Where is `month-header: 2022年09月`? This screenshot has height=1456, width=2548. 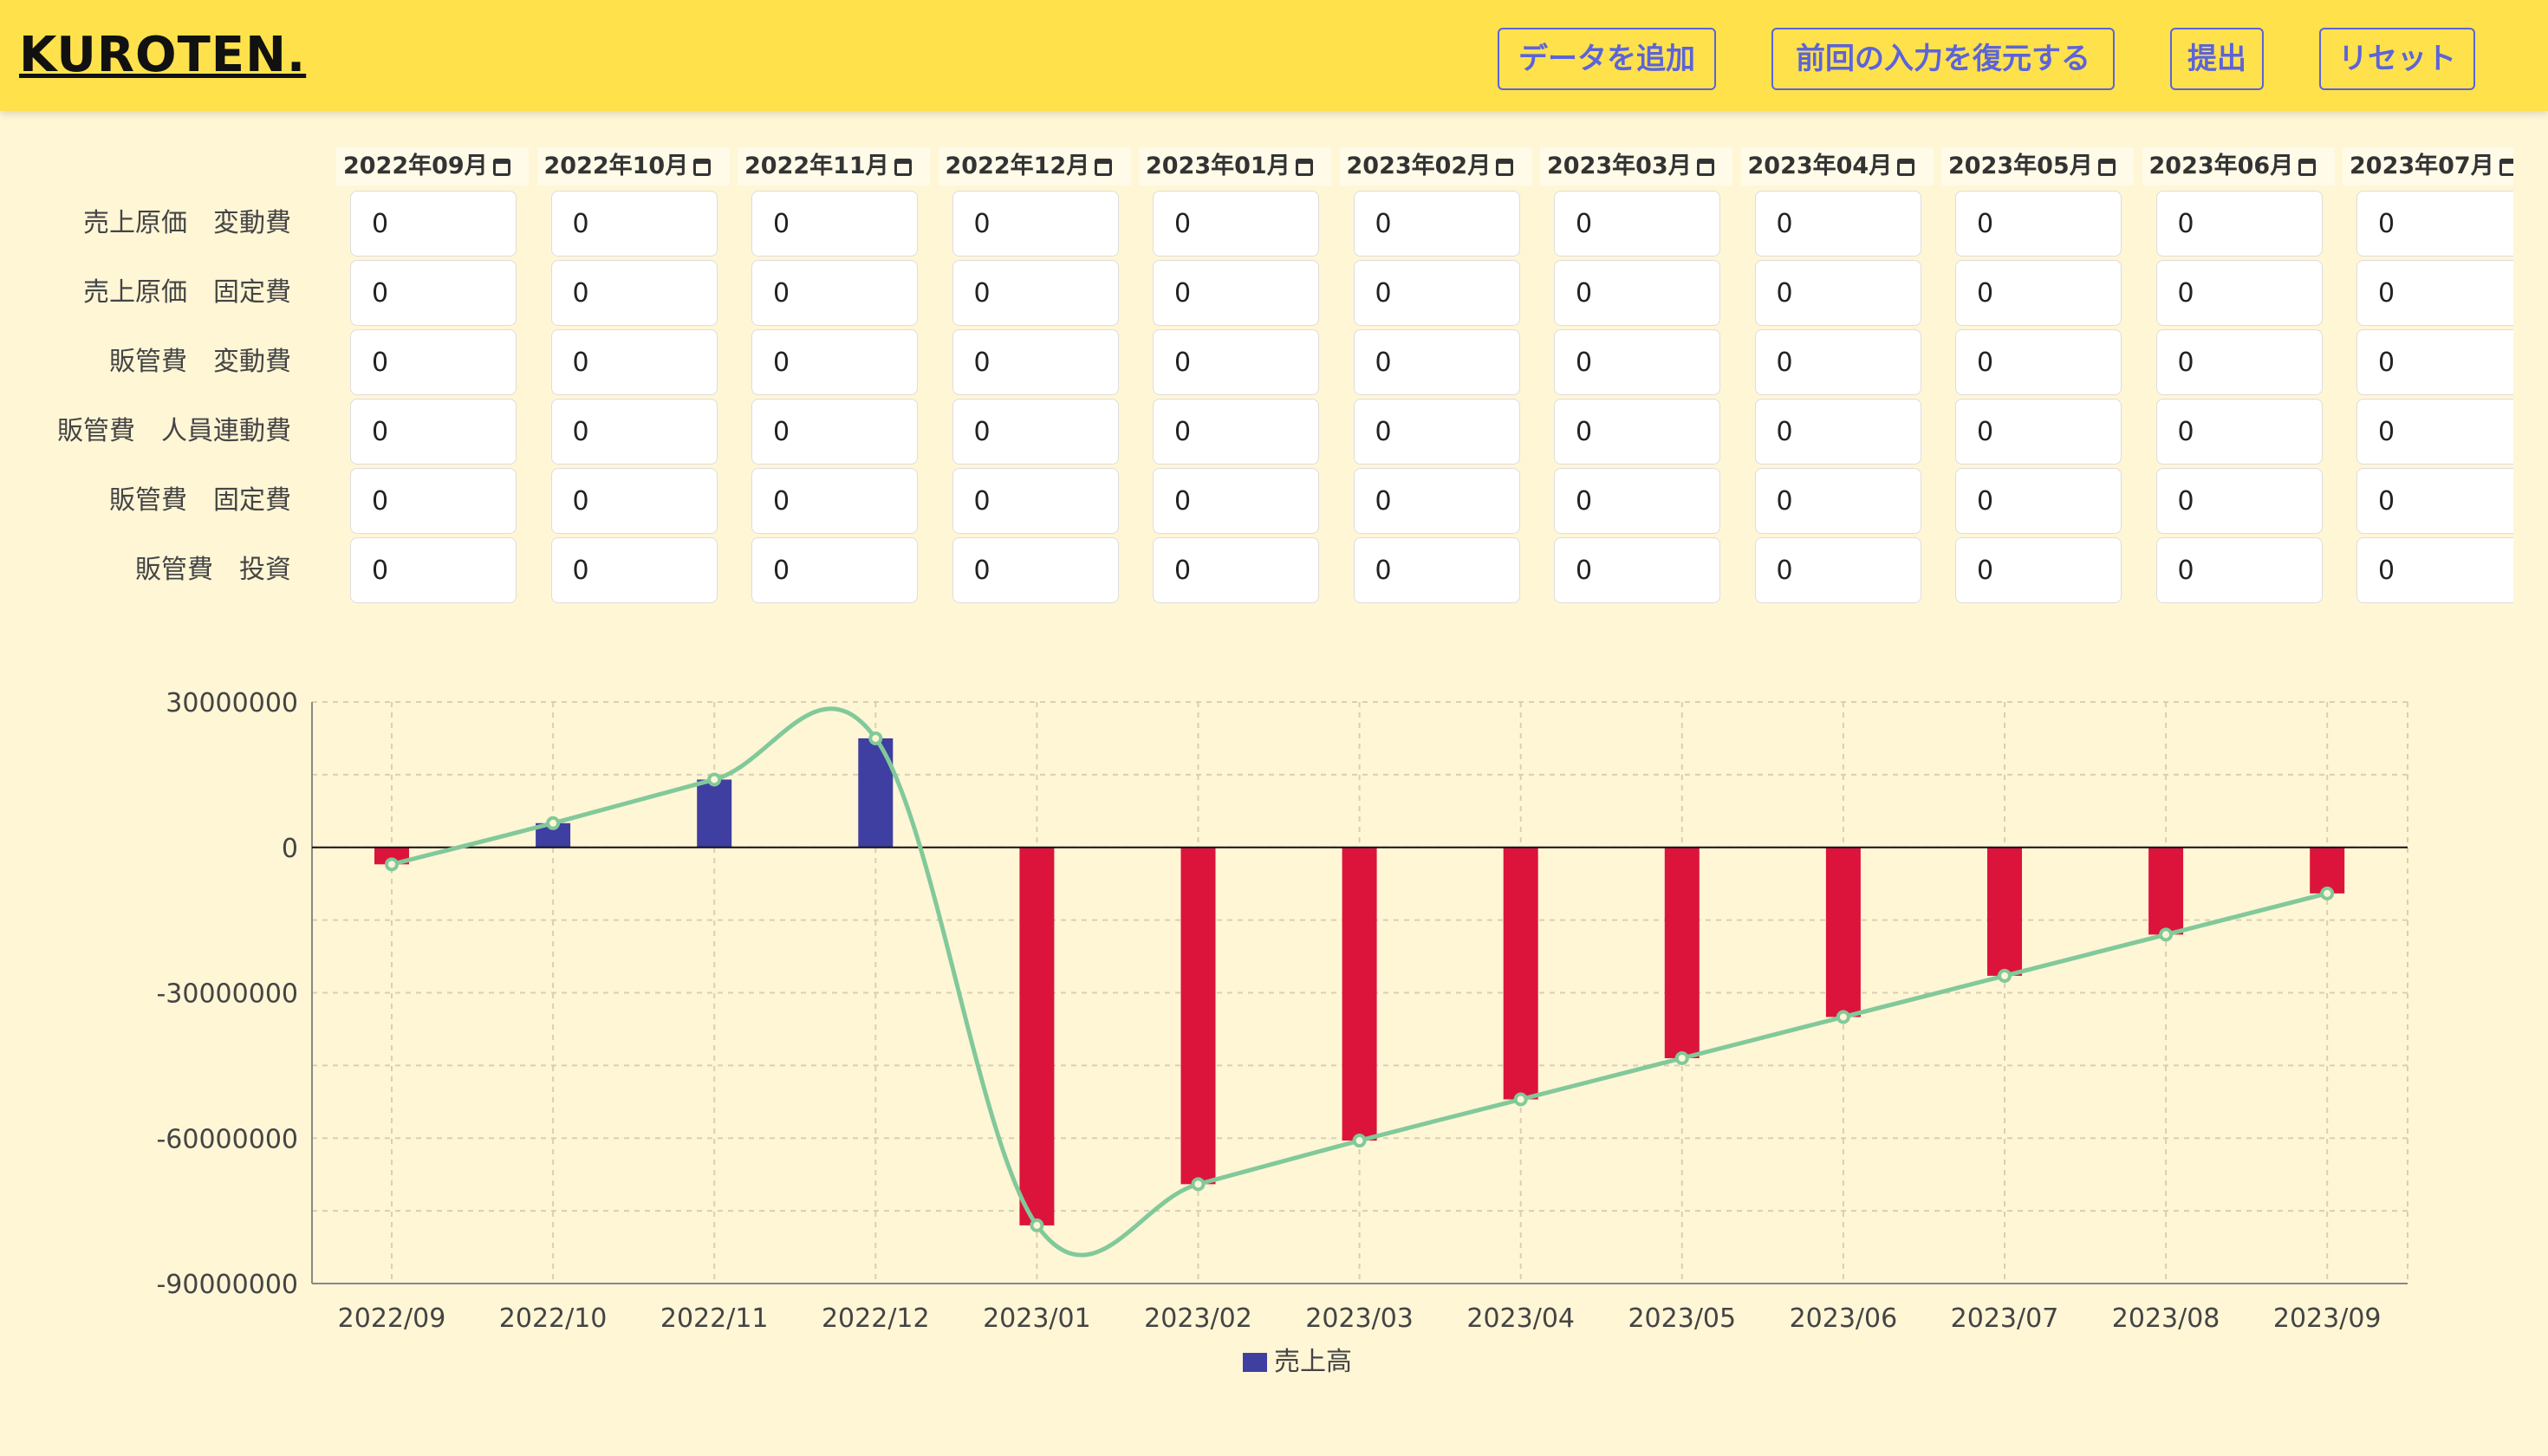 month-header: 2022年09月 is located at coordinates (432, 166).